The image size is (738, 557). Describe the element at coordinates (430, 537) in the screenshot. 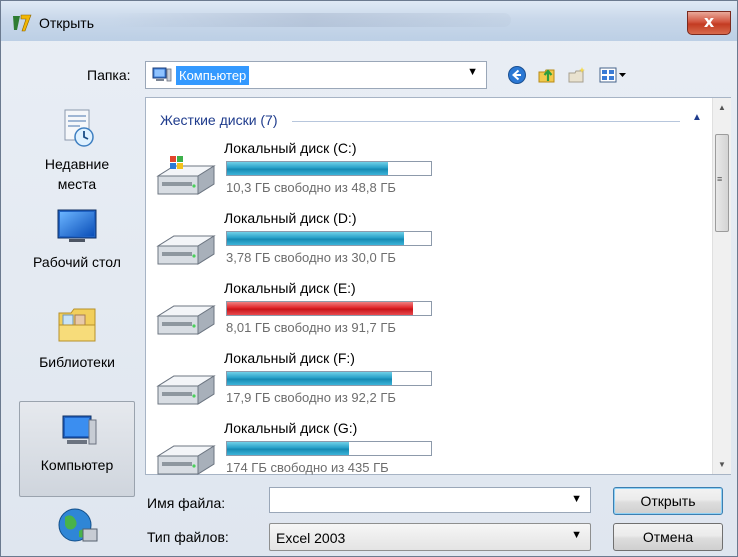

I see `filetype-select: Excel 2003 ▼` at that location.